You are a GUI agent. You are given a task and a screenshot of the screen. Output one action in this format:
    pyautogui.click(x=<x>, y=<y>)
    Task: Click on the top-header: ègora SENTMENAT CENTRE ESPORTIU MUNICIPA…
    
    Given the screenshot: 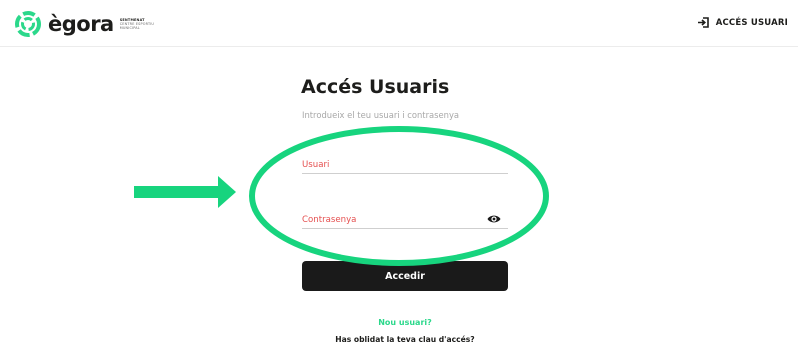 What is the action you would take?
    pyautogui.click(x=399, y=23)
    